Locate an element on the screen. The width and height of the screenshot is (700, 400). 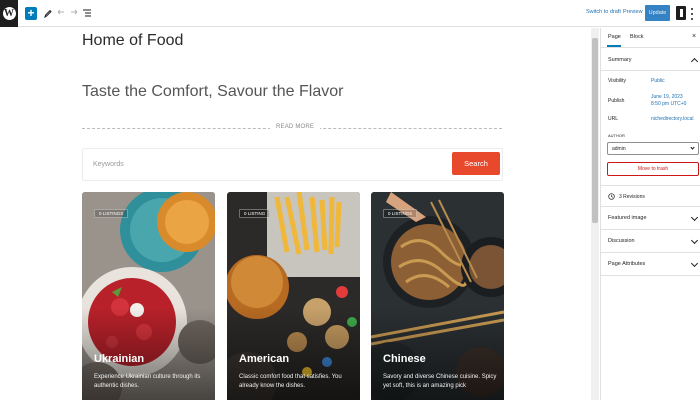
list-view-icon is located at coordinates (87, 13).